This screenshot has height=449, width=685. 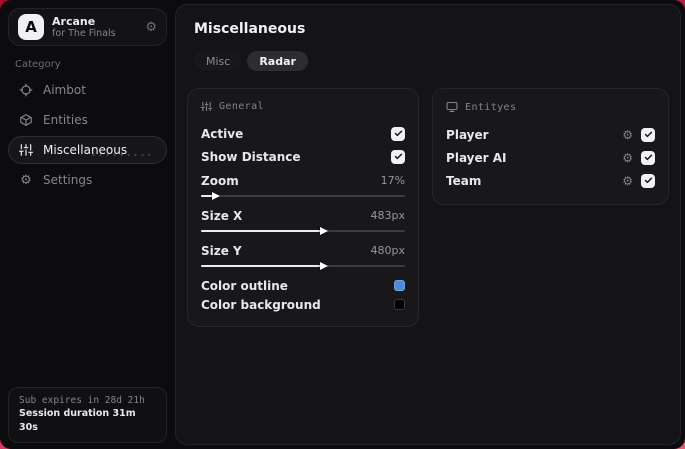 I want to click on setting-row-show-distance: Show Distance, so click(x=303, y=156).